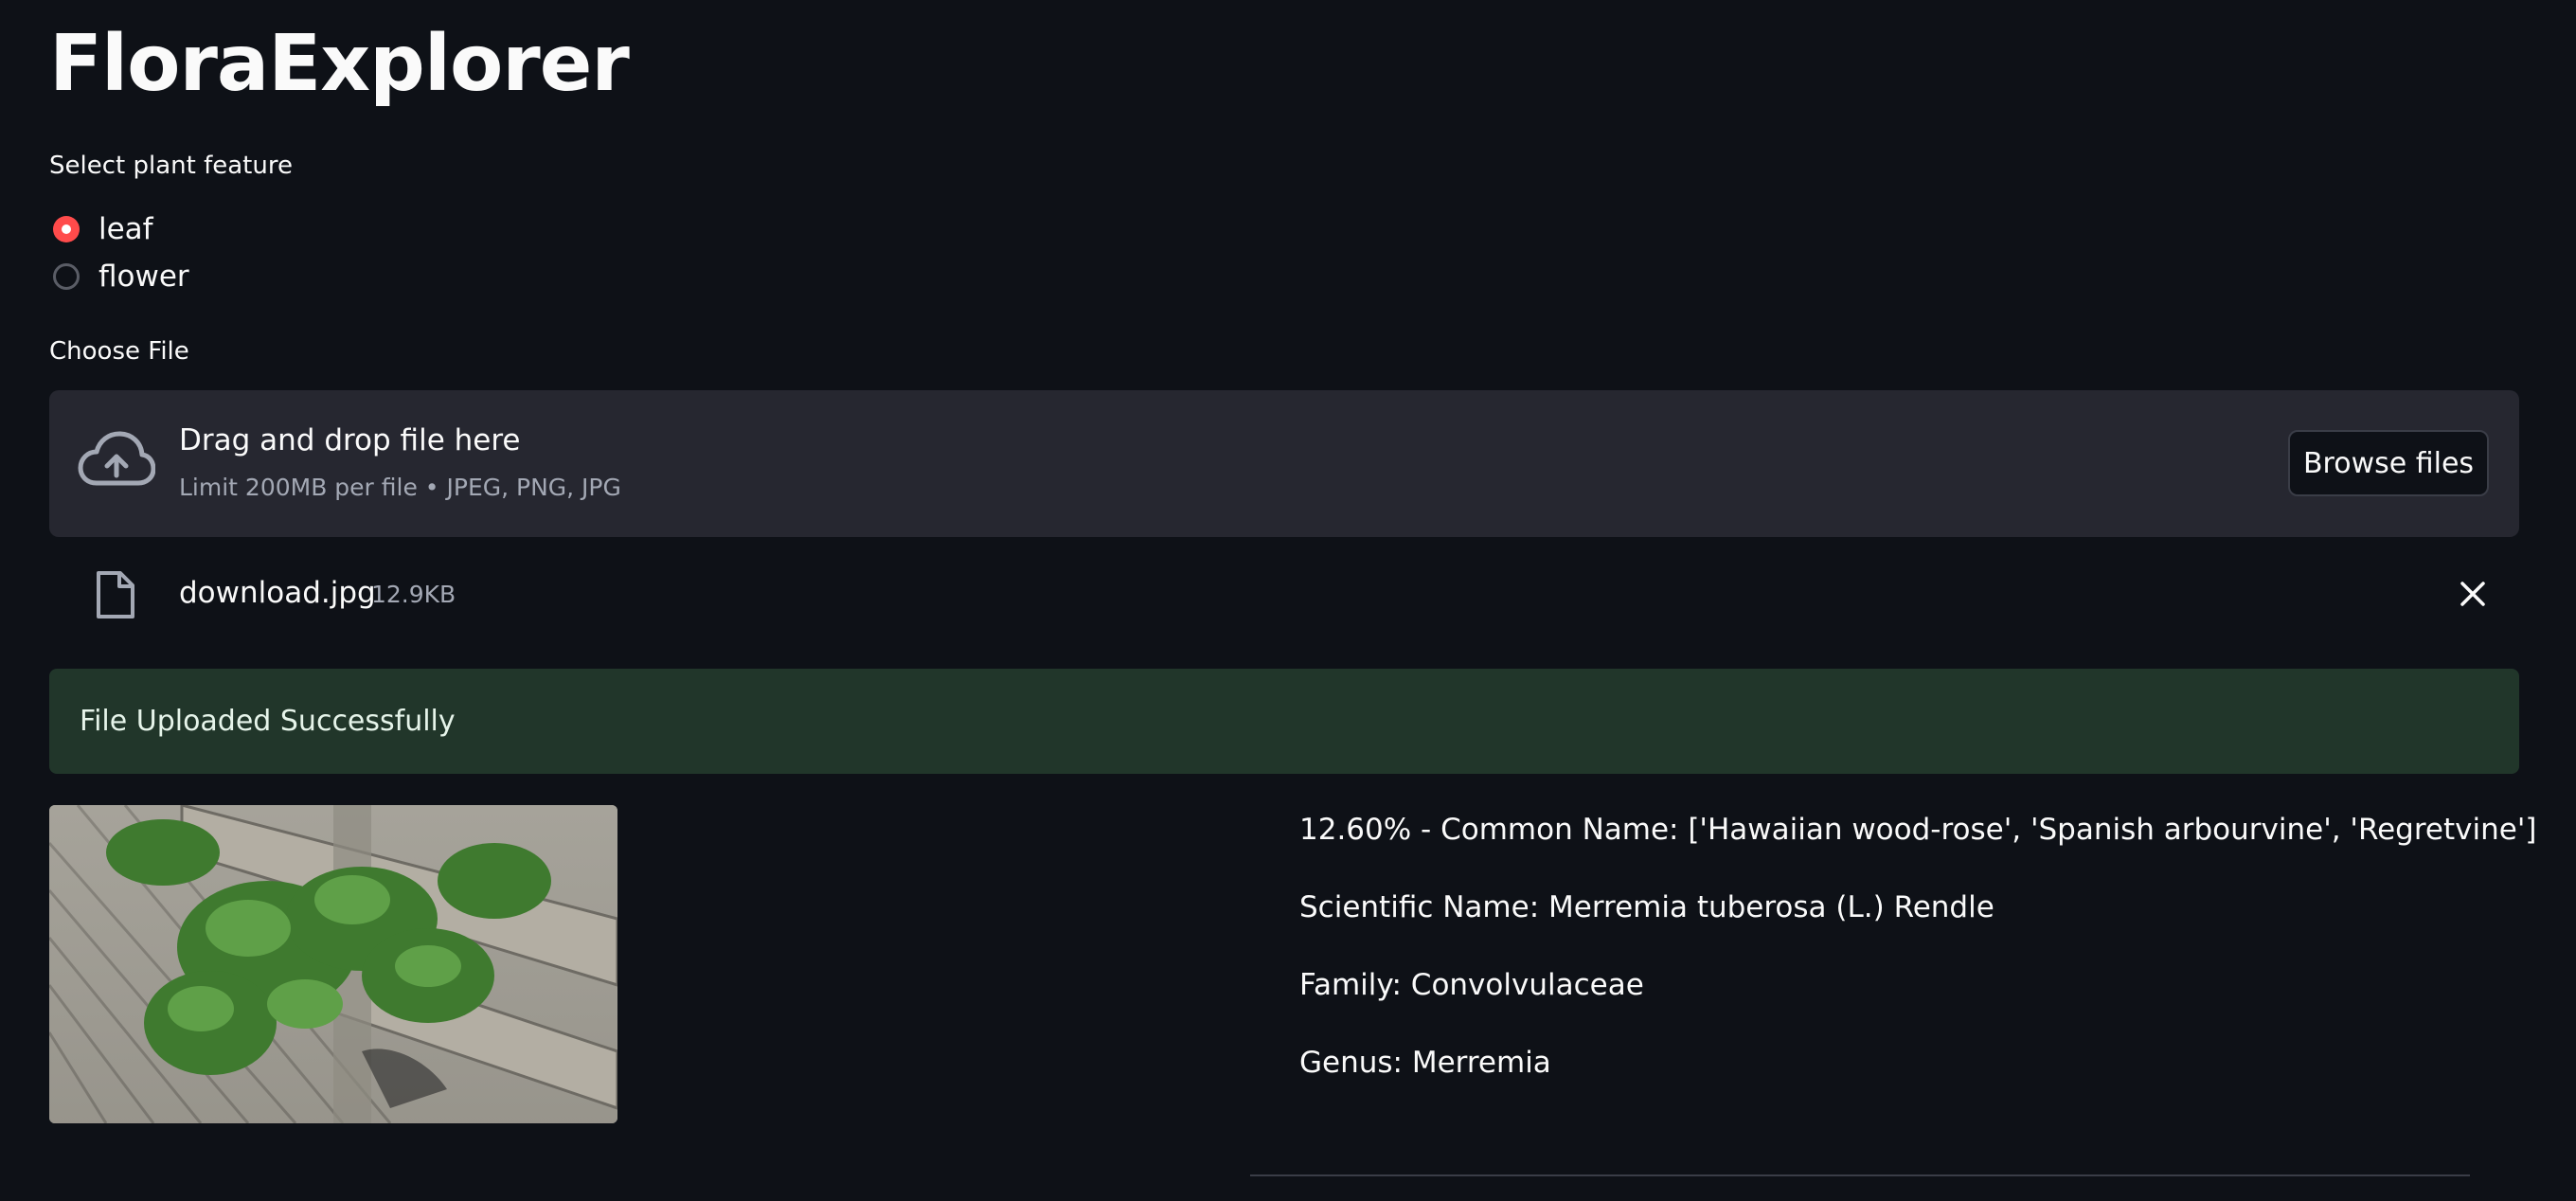 This screenshot has width=2576, height=1201. I want to click on radio-option-flower: flower, so click(121, 277).